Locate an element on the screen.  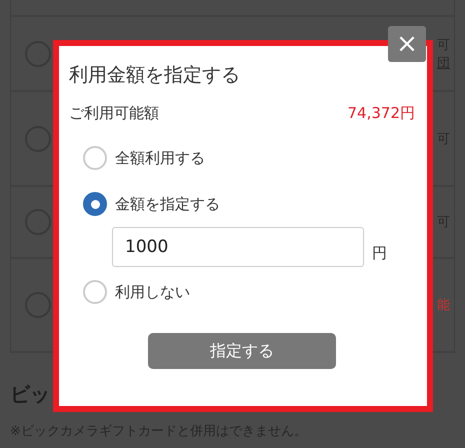
close-button: × is located at coordinates (407, 44).